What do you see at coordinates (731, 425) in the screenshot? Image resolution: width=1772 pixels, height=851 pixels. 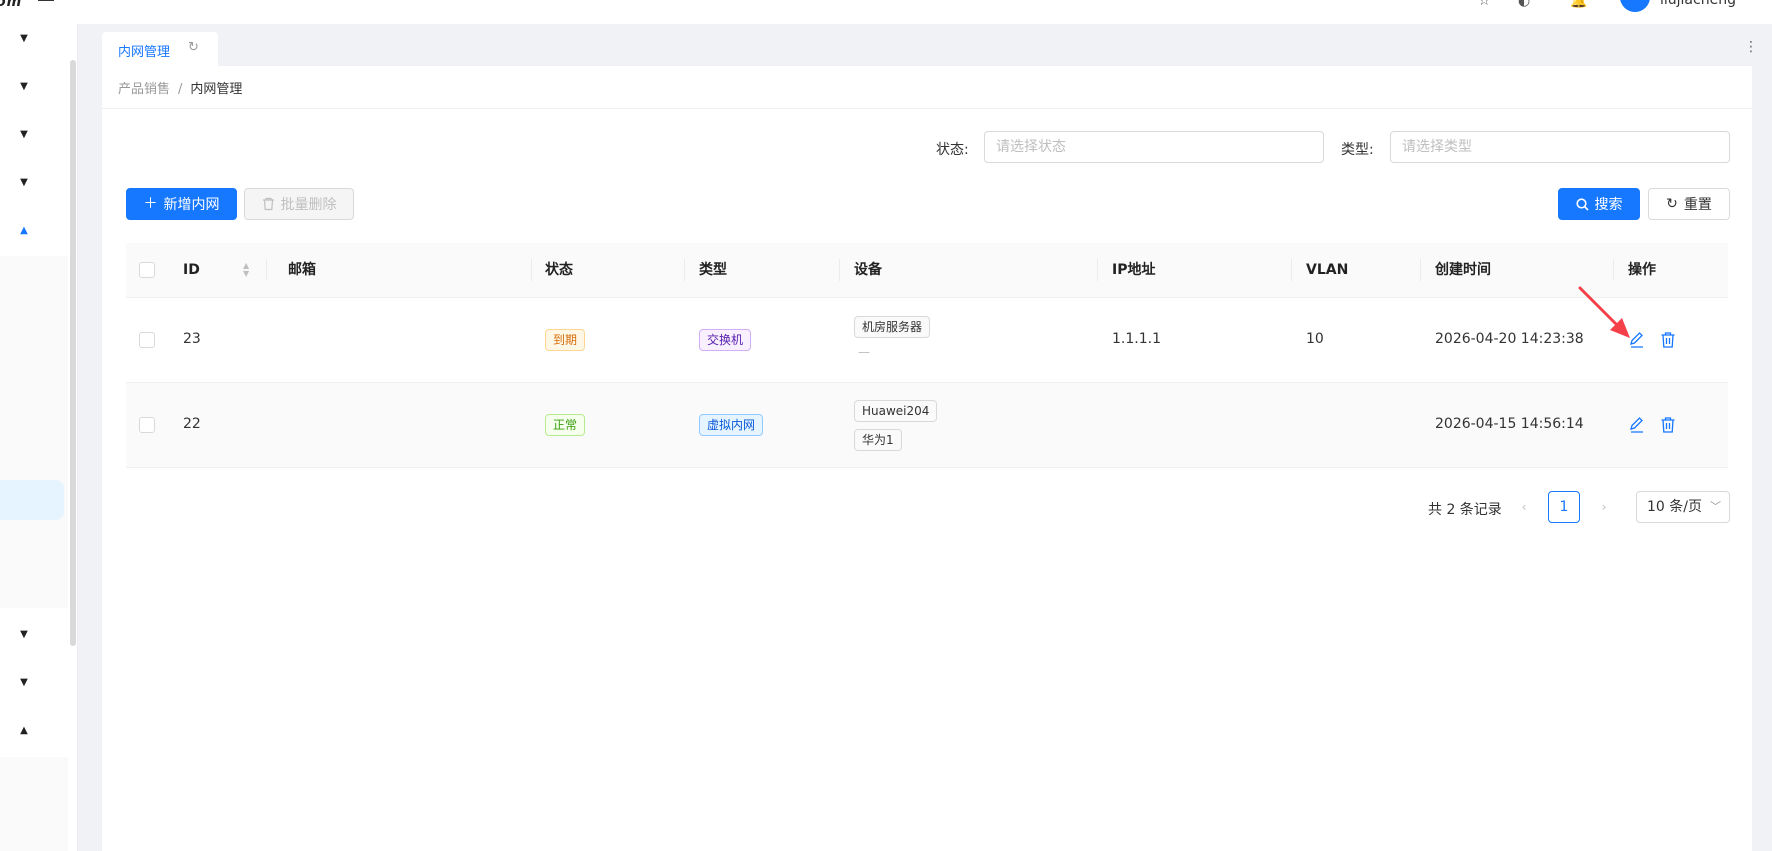 I see `type-badge: 虚拟内网` at bounding box center [731, 425].